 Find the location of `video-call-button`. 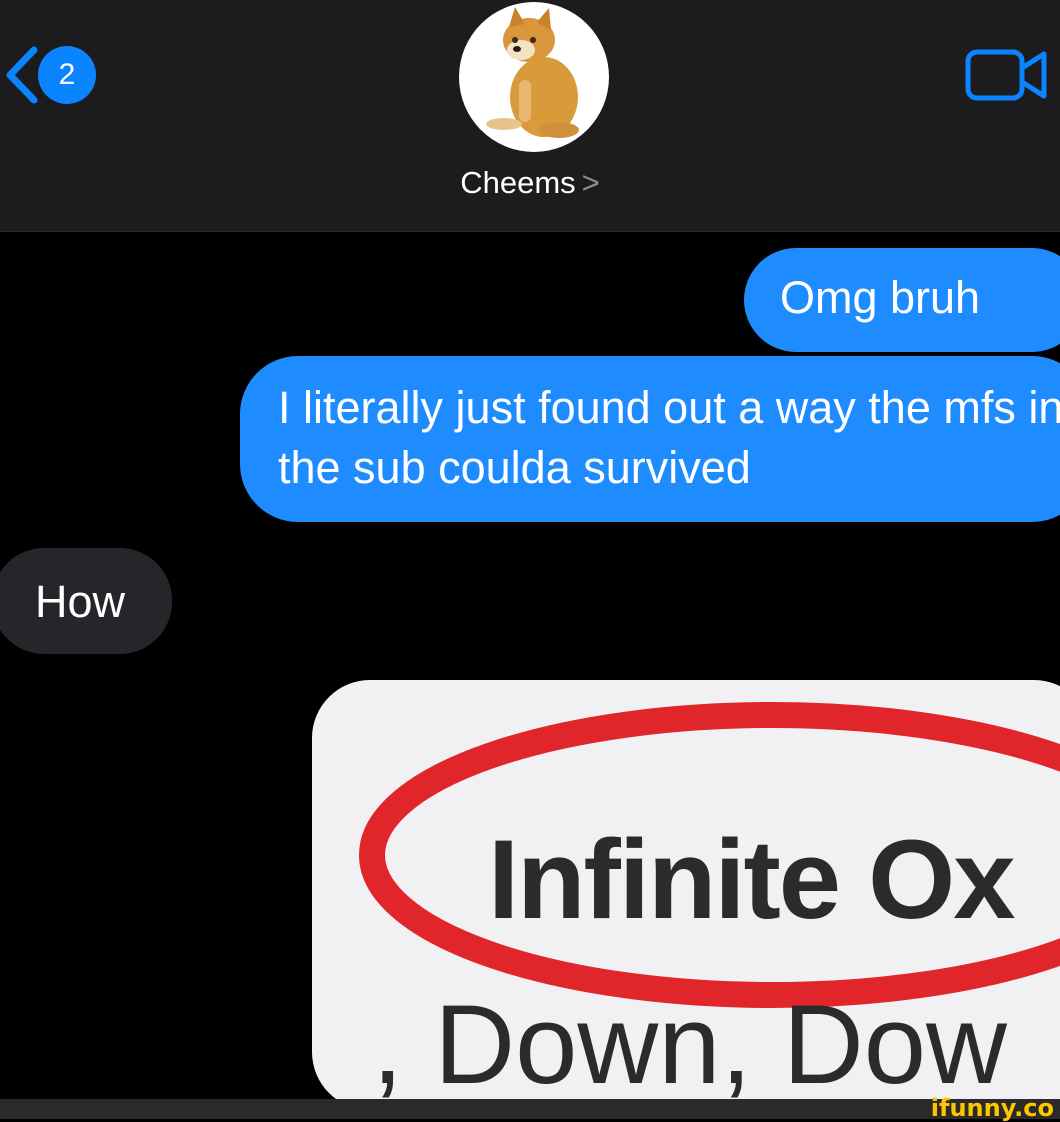

video-call-button is located at coordinates (1007, 75).